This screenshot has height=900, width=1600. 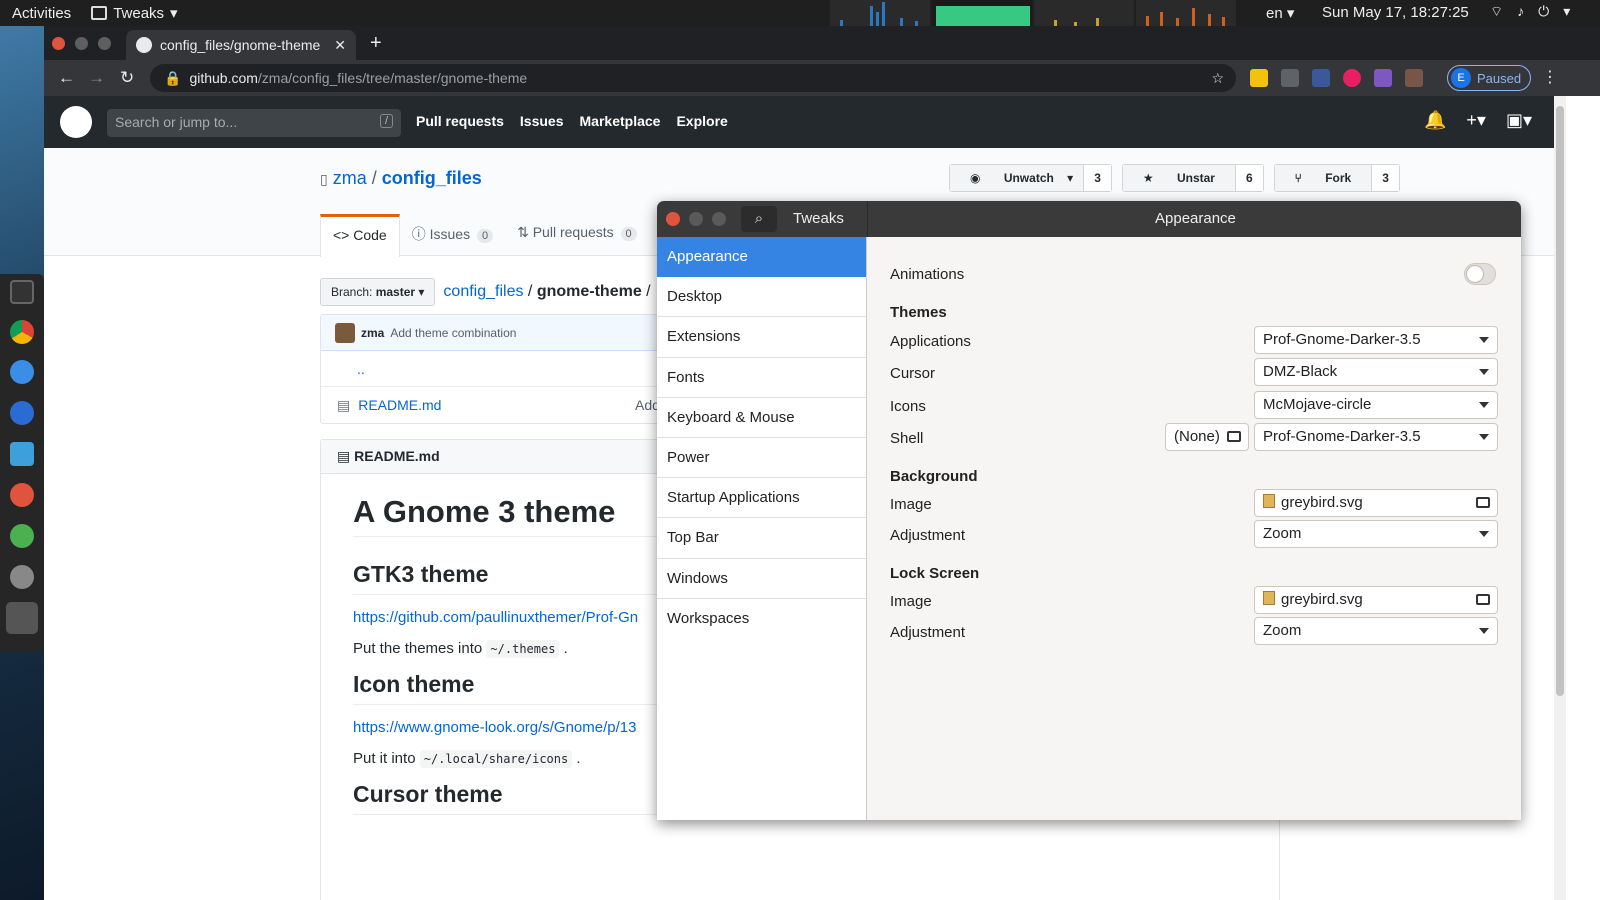 I want to click on user-avatar-menu: ▣▾, so click(x=1519, y=120).